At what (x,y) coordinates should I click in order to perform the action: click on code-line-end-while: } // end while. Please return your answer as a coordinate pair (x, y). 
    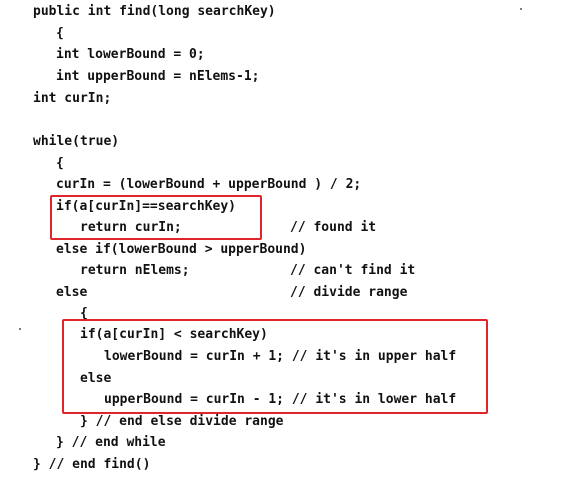
    Looking at the image, I should click on (111, 442).